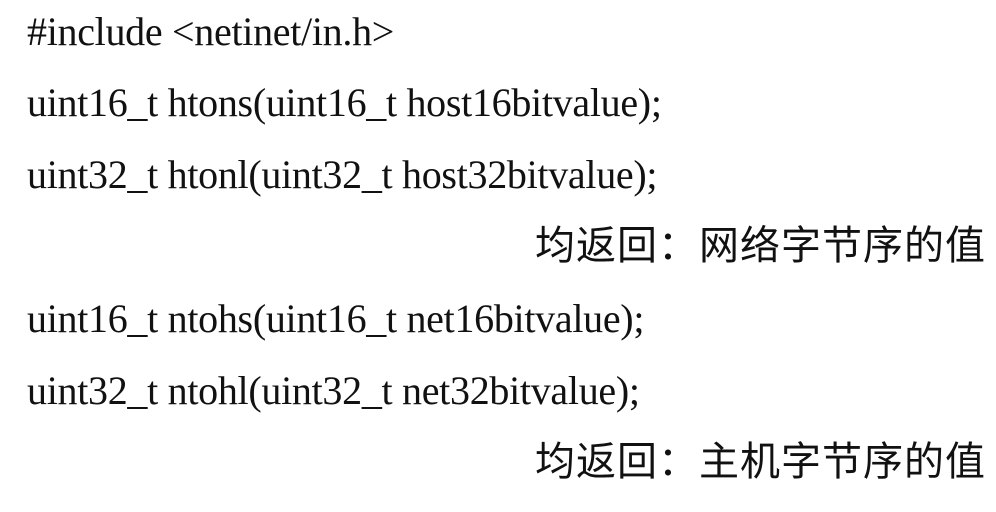 This screenshot has width=996, height=512. I want to click on htonl-prototype-line: uint32_t htonl(uint32_t host32bitvalue);, so click(342, 174).